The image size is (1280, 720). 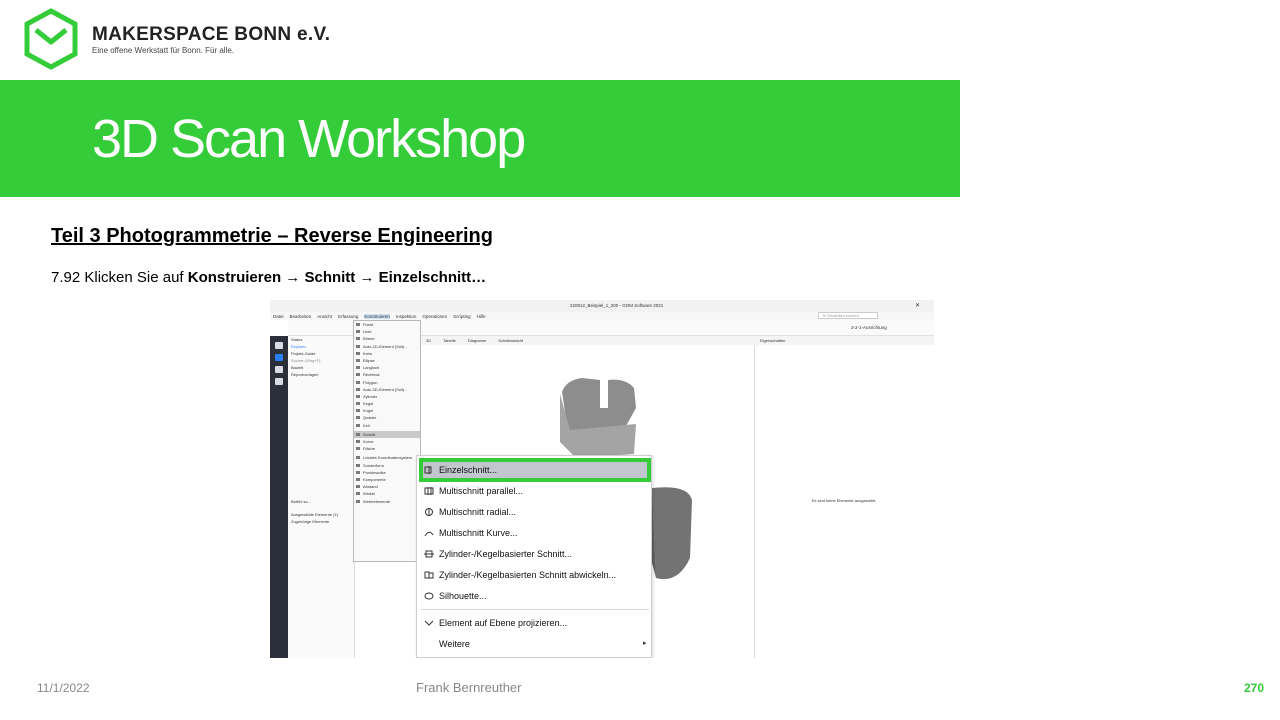 What do you see at coordinates (330, 277) in the screenshot?
I see `step-schnitt: Schnitt` at bounding box center [330, 277].